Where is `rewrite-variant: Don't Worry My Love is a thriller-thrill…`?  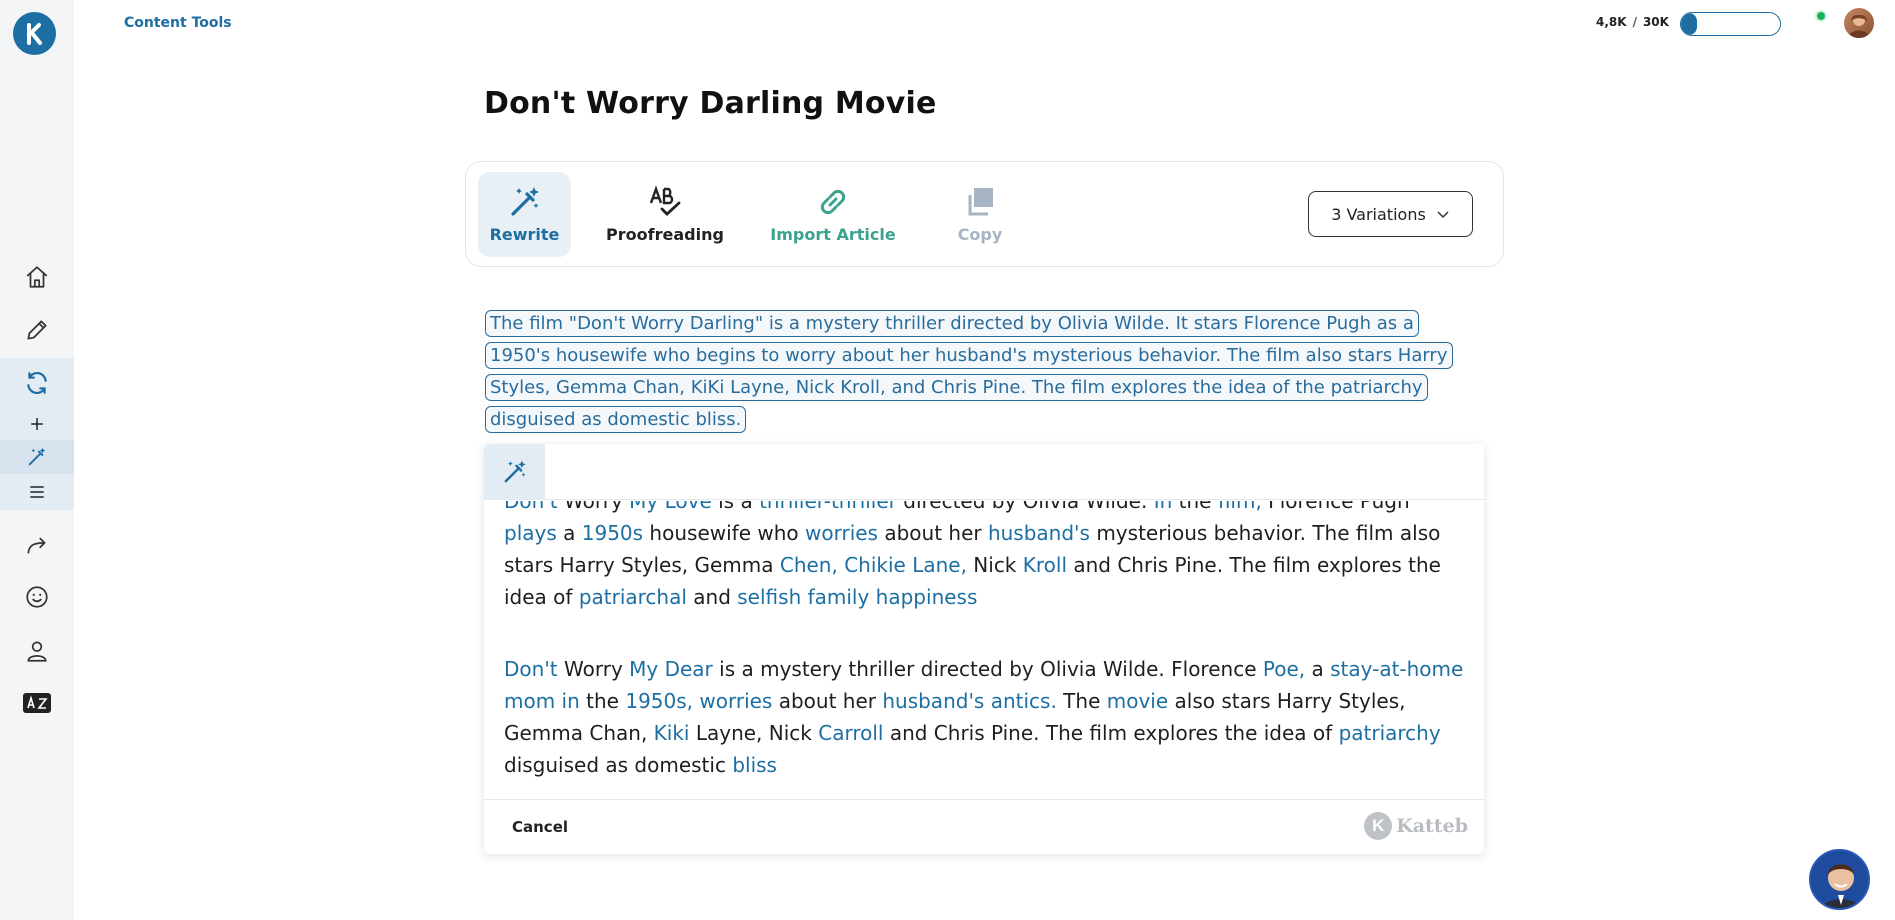 rewrite-variant: Don't Worry My Love is a thriller-thrill… is located at coordinates (984, 557).